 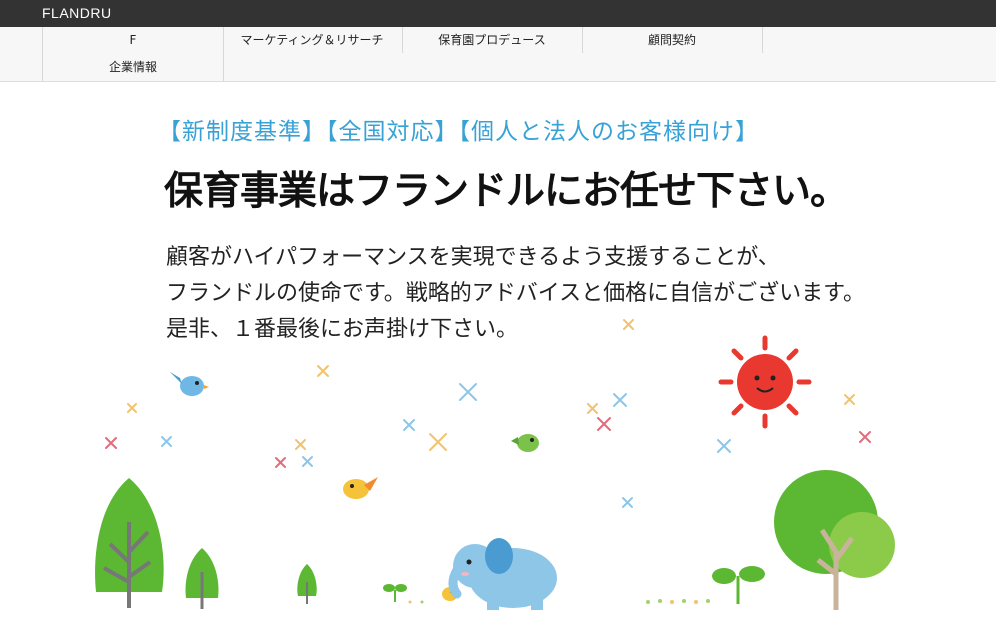 I want to click on round-tree-icon, so click(x=834, y=540).